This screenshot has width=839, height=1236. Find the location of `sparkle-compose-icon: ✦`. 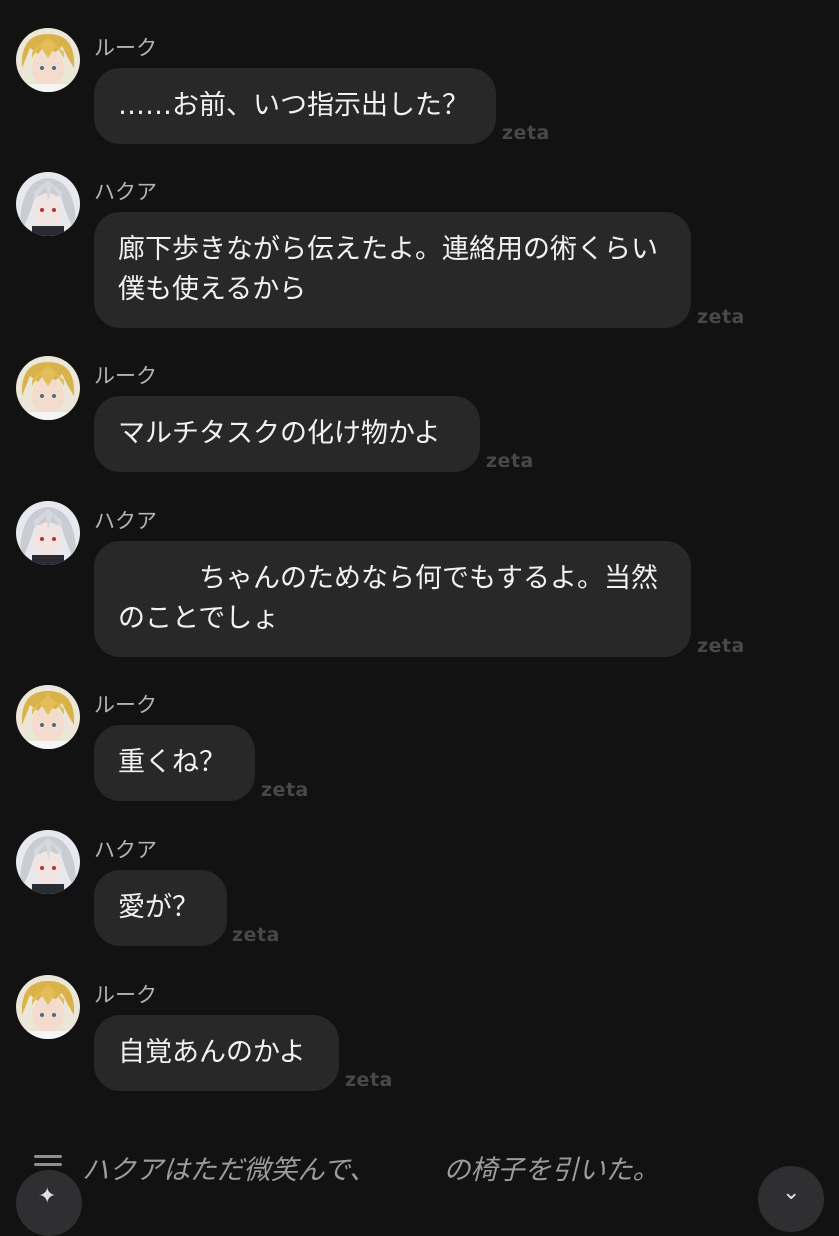

sparkle-compose-icon: ✦ is located at coordinates (47, 1196).